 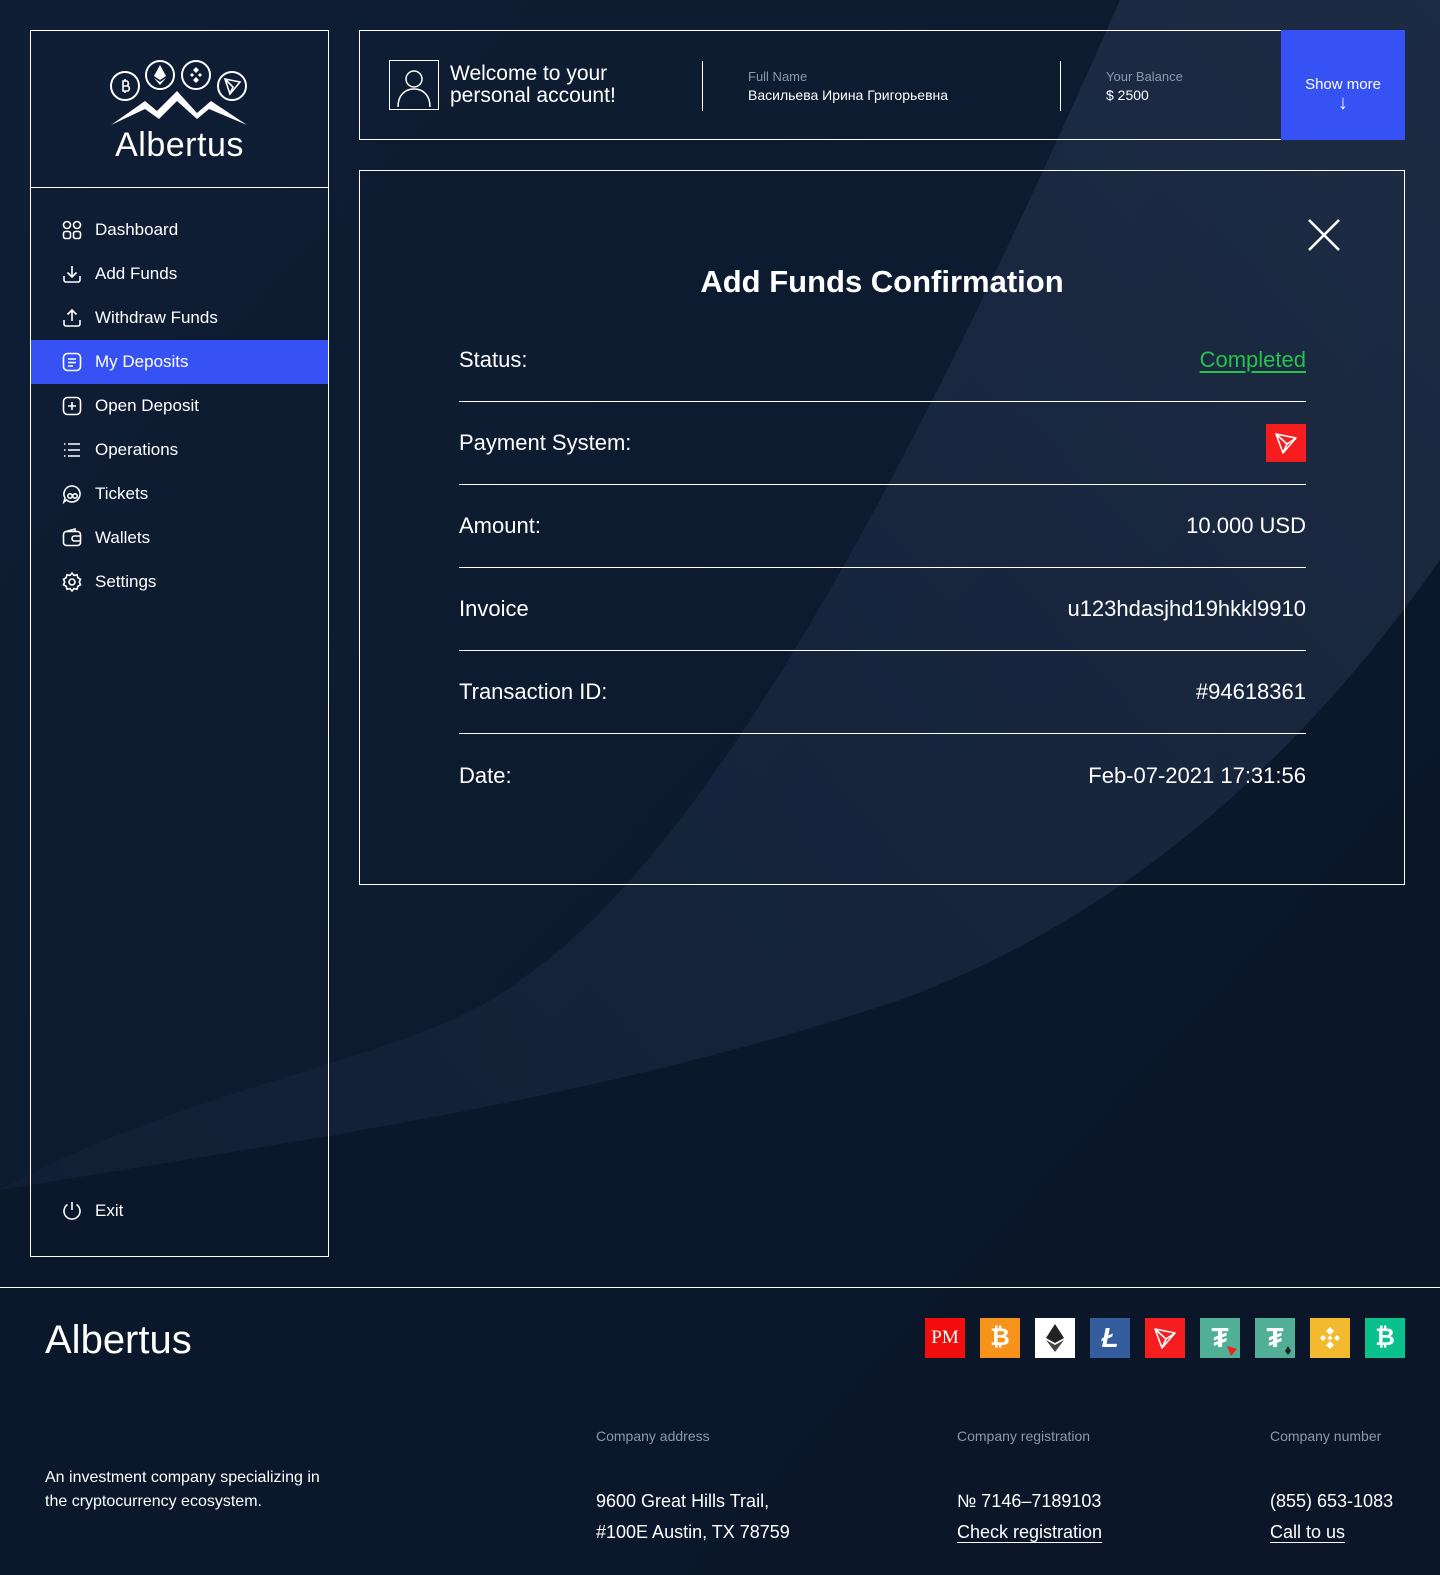 I want to click on sidebar-item-label: Tickets, so click(x=122, y=493).